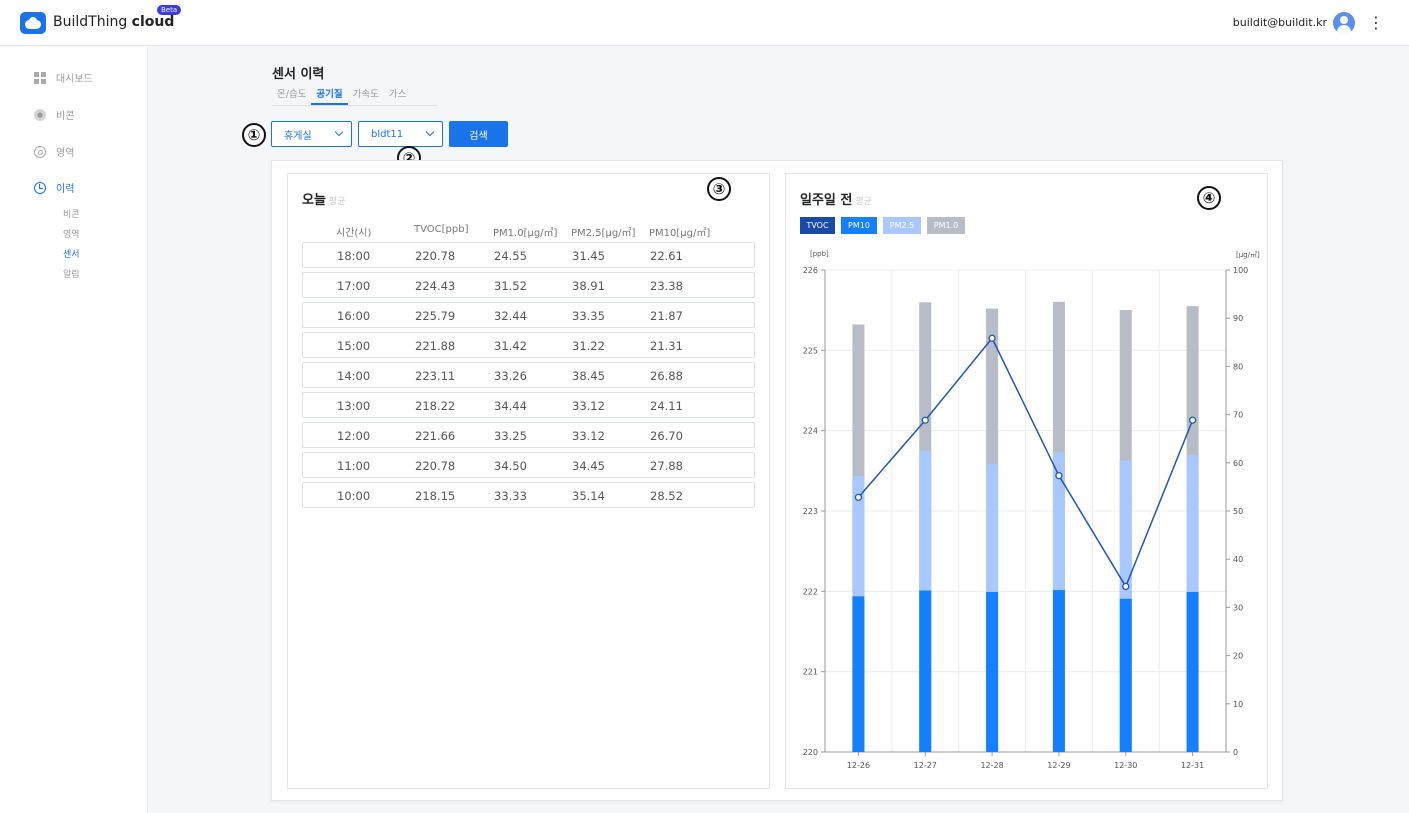 The image size is (1409, 813). Describe the element at coordinates (397, 94) in the screenshot. I see `tab-gas: 가스` at that location.